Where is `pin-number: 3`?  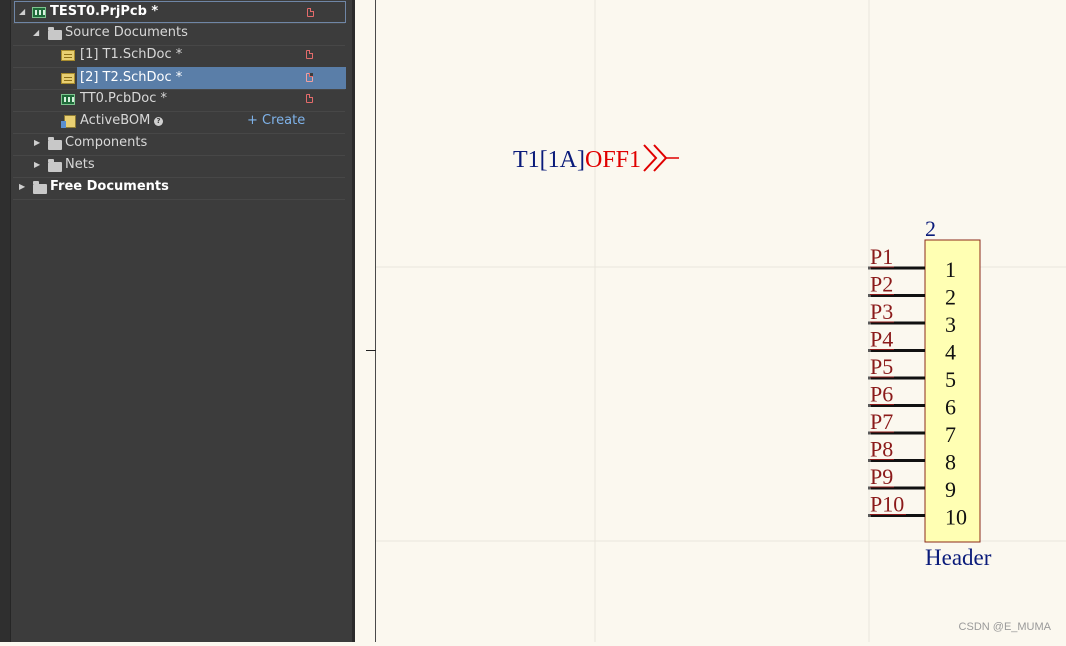
pin-number: 3 is located at coordinates (950, 324).